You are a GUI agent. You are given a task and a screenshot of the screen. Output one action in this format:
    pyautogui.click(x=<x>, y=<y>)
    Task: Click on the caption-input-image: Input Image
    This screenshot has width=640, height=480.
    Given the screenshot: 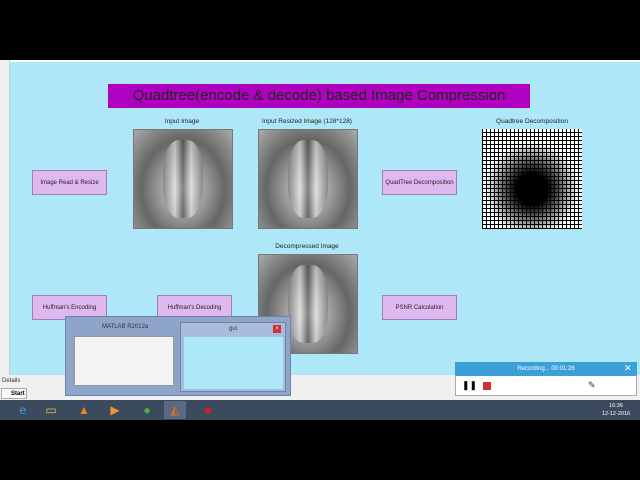 What is the action you would take?
    pyautogui.click(x=182, y=121)
    